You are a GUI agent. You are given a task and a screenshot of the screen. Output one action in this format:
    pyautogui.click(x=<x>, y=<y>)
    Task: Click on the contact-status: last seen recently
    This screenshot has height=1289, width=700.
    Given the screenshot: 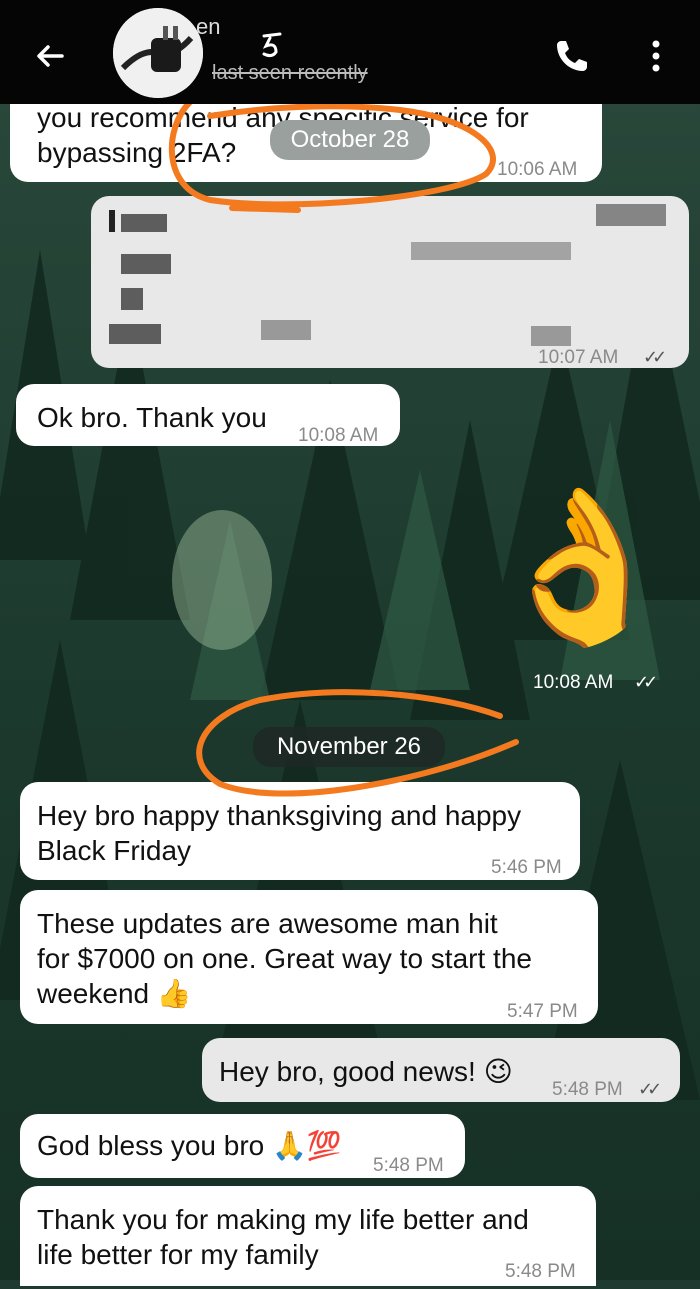 What is the action you would take?
    pyautogui.click(x=290, y=73)
    